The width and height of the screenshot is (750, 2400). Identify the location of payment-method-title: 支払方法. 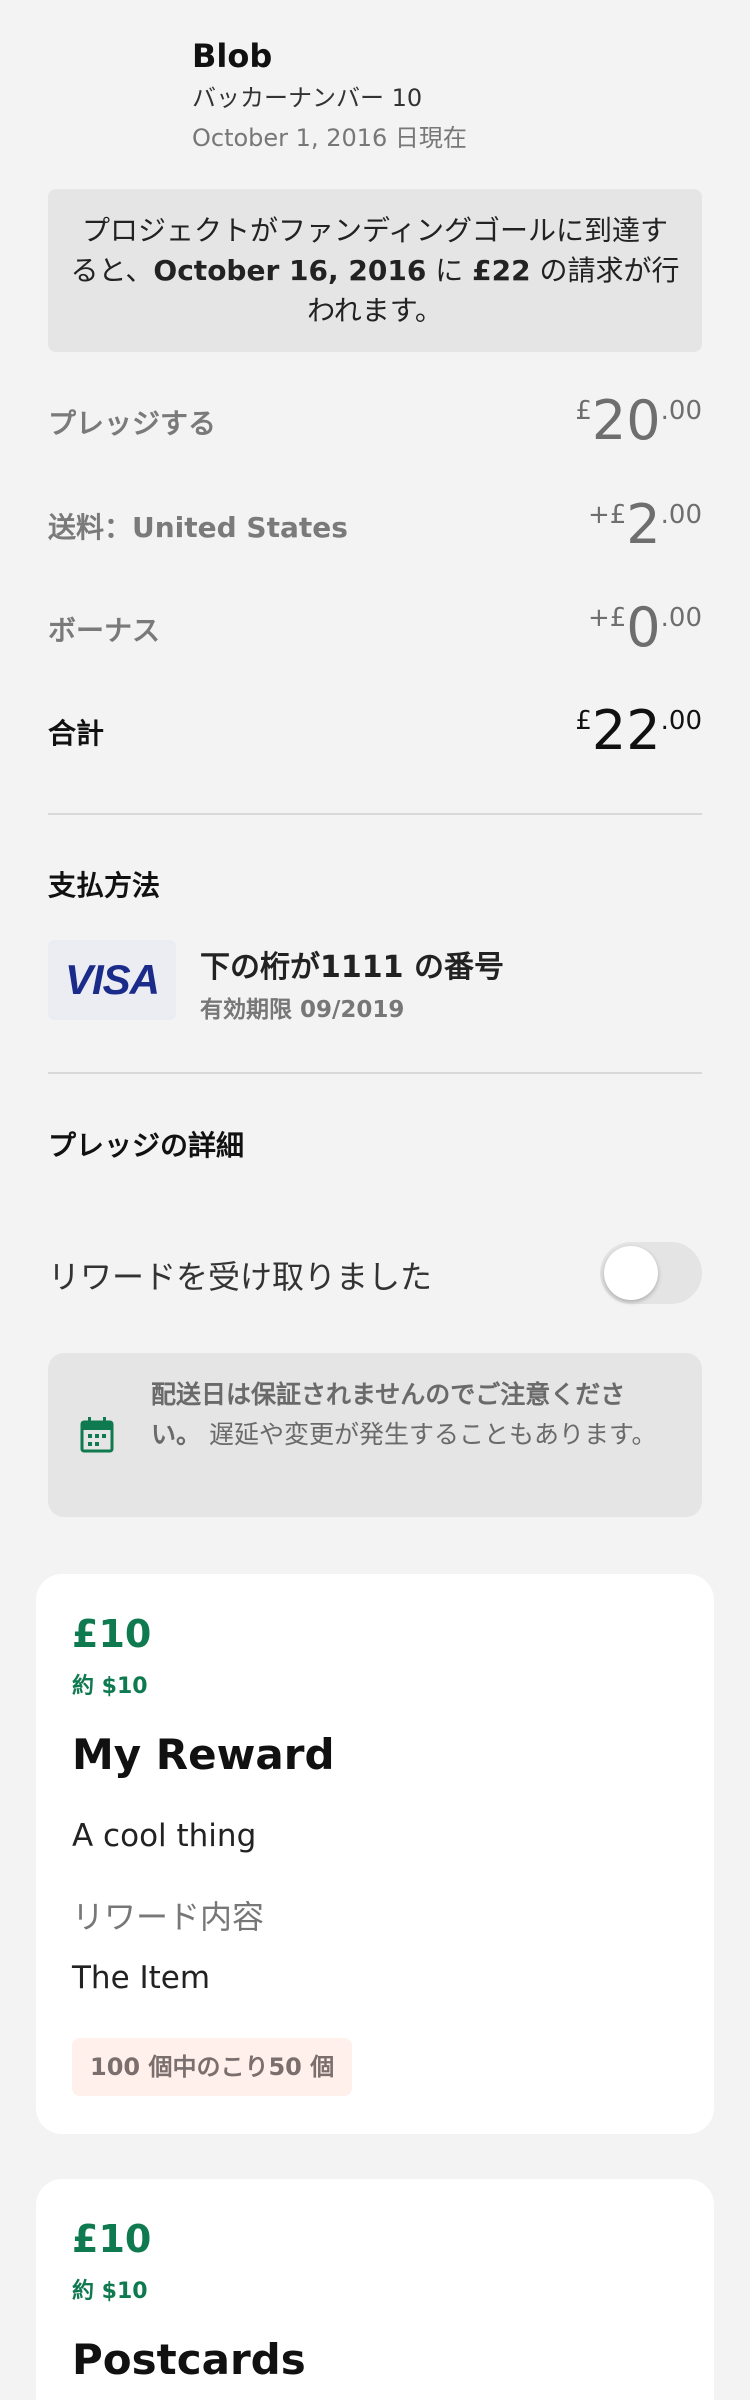
(104, 885).